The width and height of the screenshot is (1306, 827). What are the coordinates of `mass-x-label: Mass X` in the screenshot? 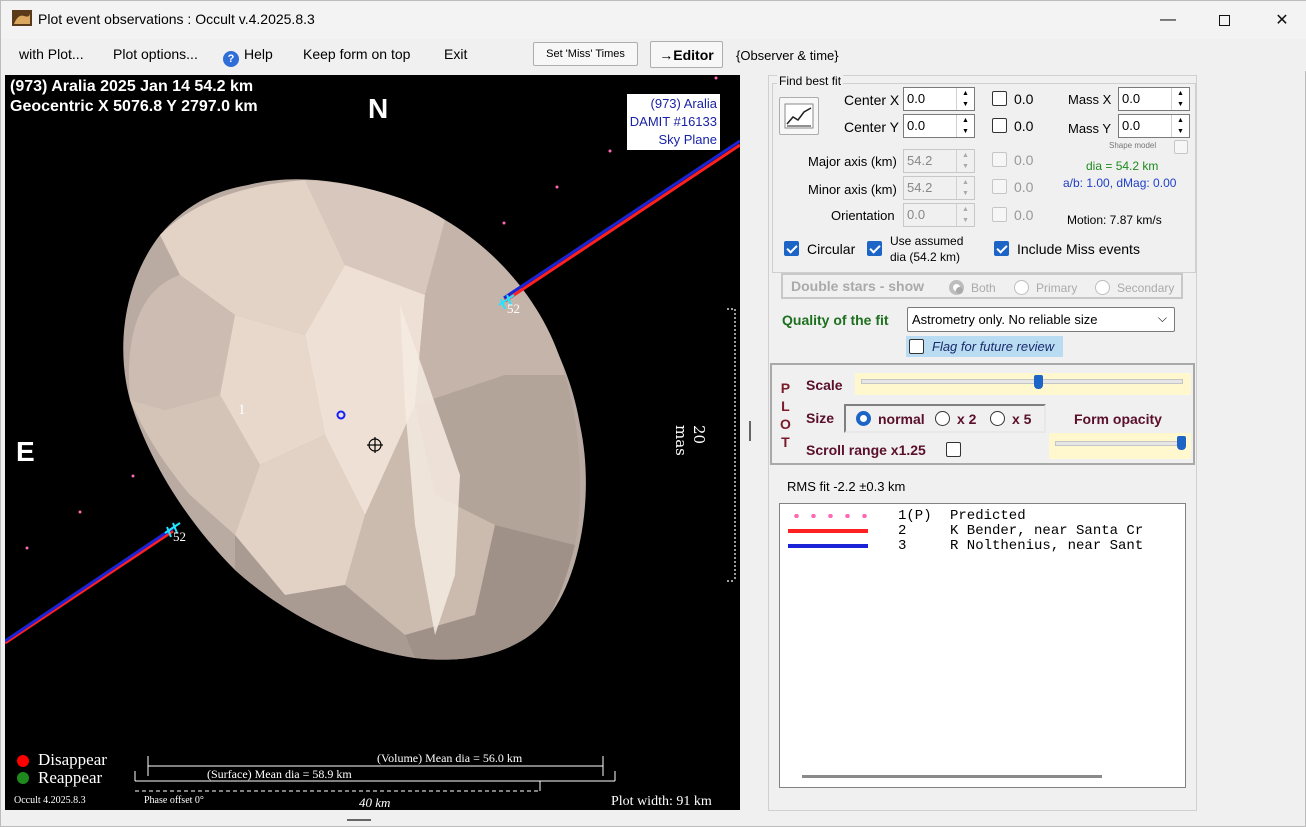 It's located at (1090, 99).